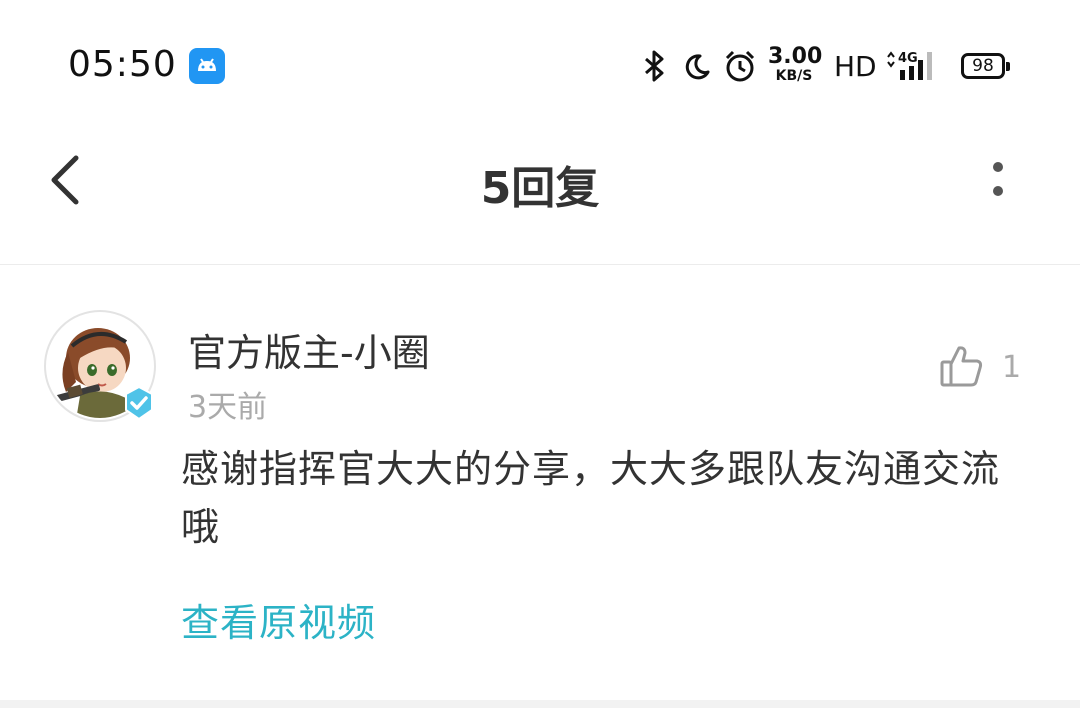  What do you see at coordinates (591, 498) in the screenshot?
I see `comment-text: 感谢指挥官大大的分享，大大多跟队友沟通交流哦` at bounding box center [591, 498].